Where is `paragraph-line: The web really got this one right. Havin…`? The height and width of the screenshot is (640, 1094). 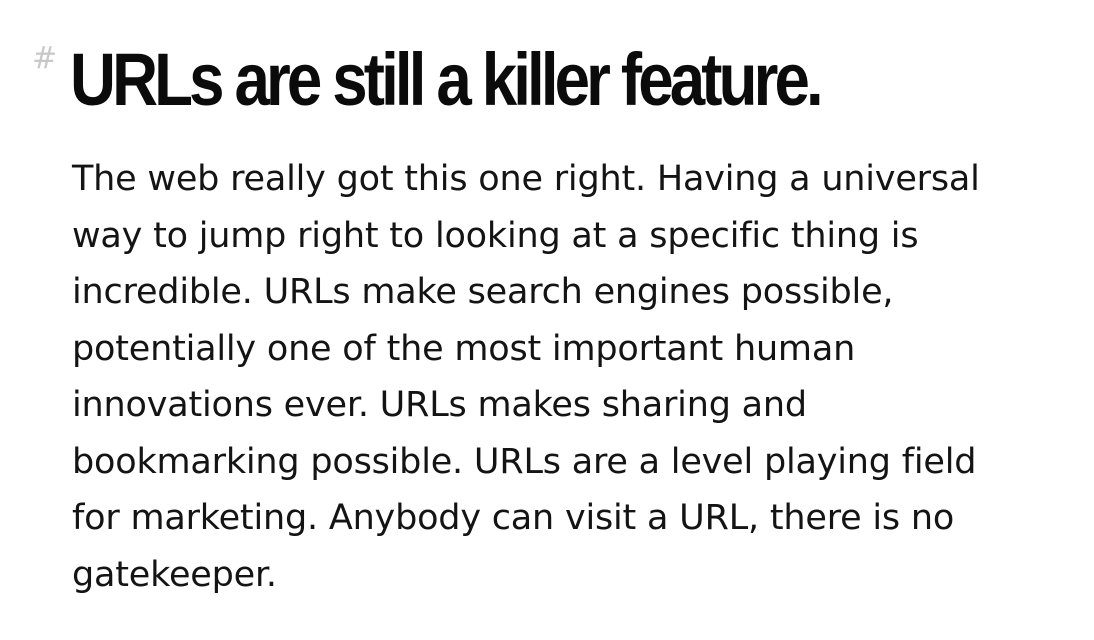
paragraph-line: The web really got this one right. Havin… is located at coordinates (526, 179).